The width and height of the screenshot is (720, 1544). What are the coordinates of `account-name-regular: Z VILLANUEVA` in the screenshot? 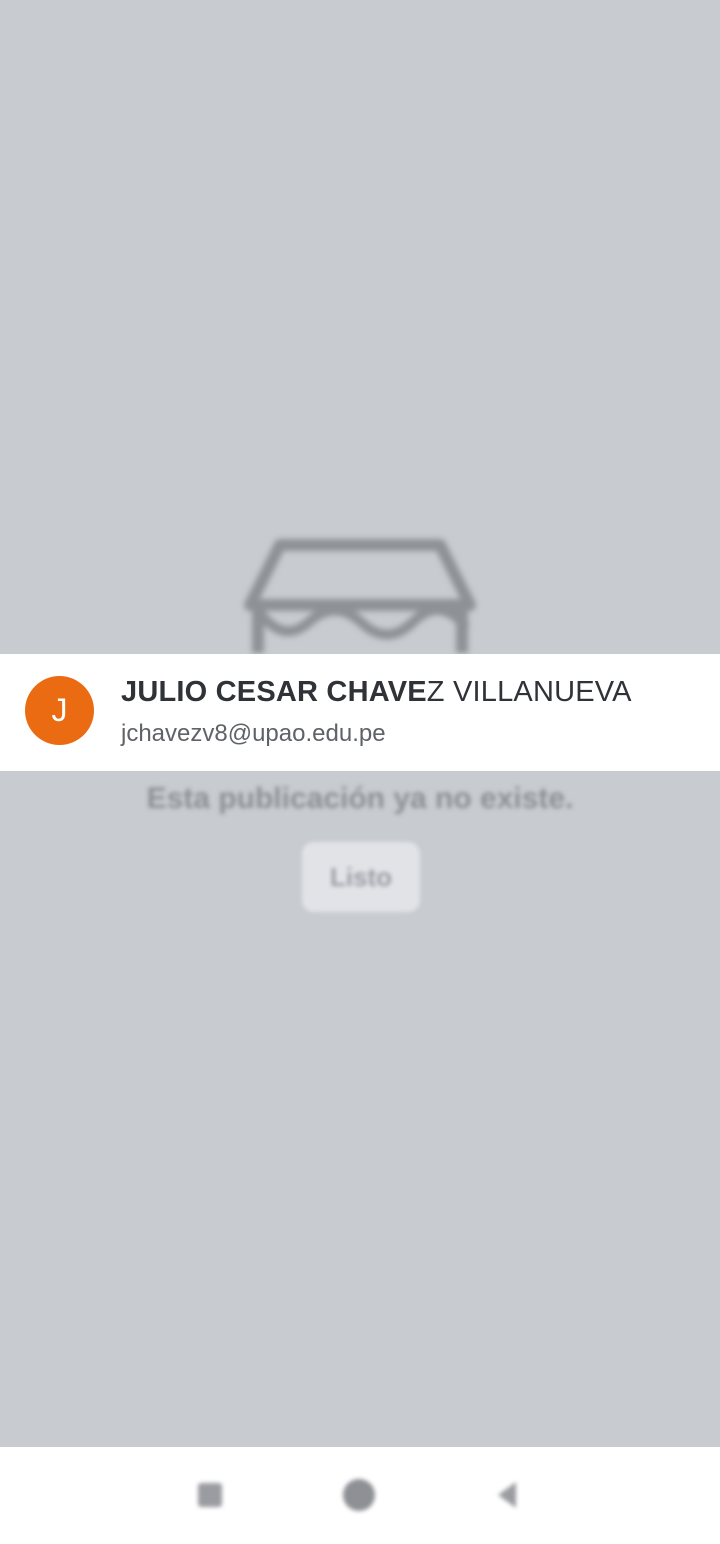 It's located at (529, 692).